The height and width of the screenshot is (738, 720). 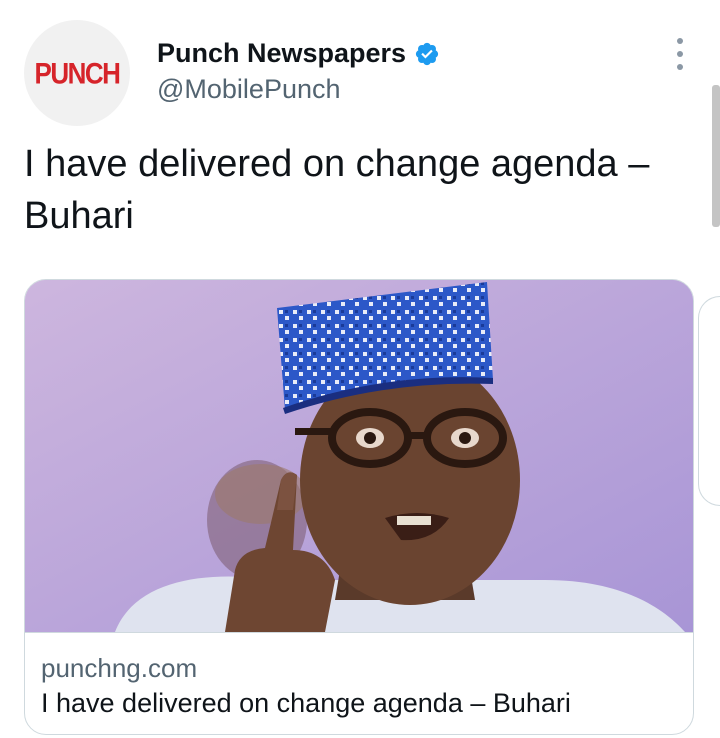 What do you see at coordinates (716, 156) in the screenshot?
I see `scrollbar-thumb` at bounding box center [716, 156].